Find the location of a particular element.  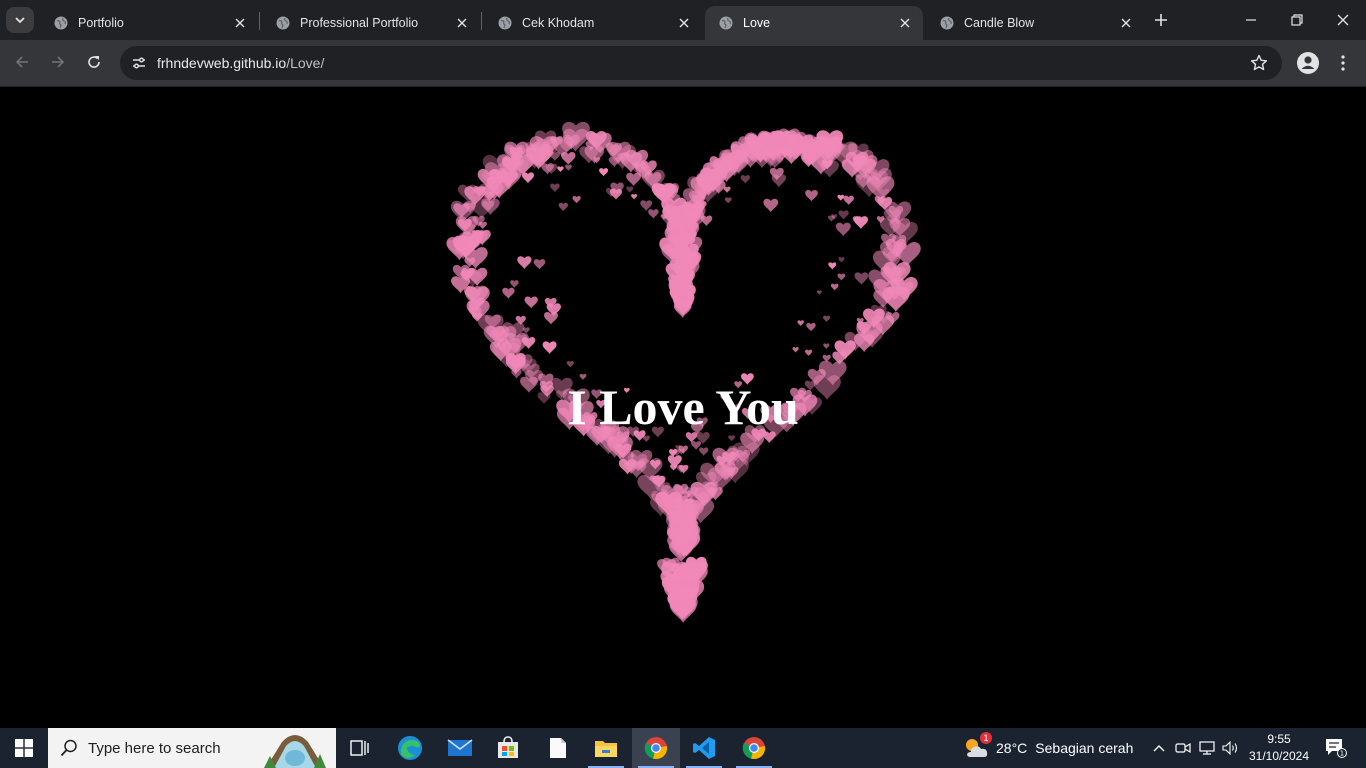

edge-icon is located at coordinates (410, 748).